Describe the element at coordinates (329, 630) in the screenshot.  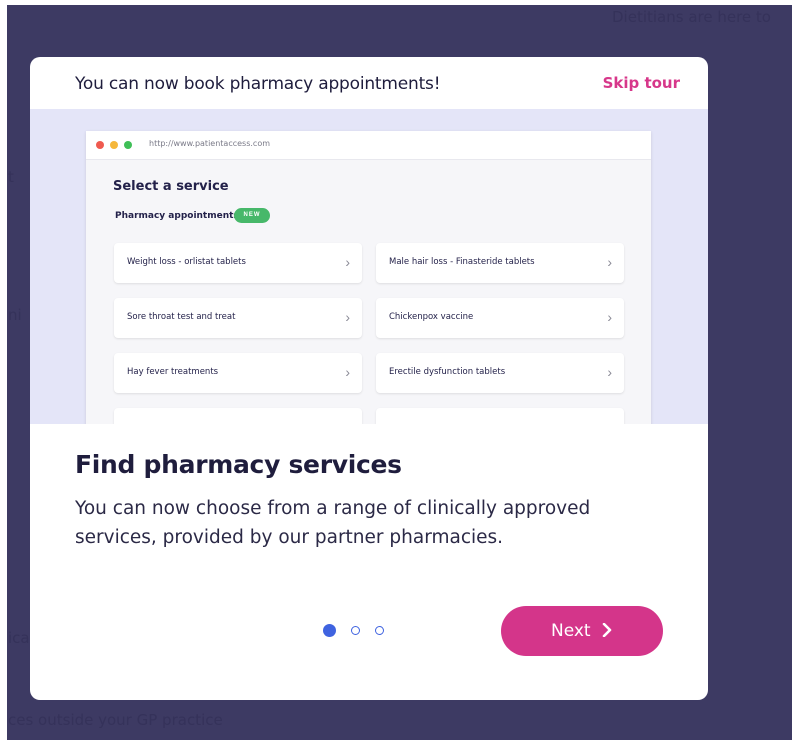
I see `pager-dot-active` at that location.